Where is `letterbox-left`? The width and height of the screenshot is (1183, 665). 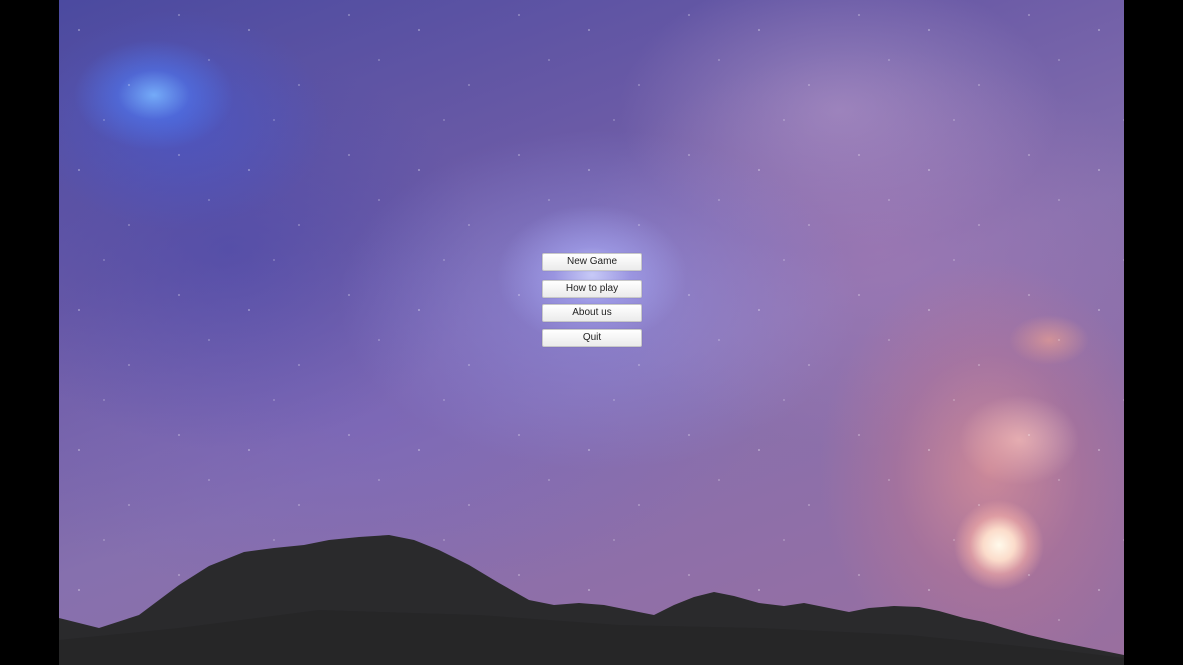
letterbox-left is located at coordinates (29, 332).